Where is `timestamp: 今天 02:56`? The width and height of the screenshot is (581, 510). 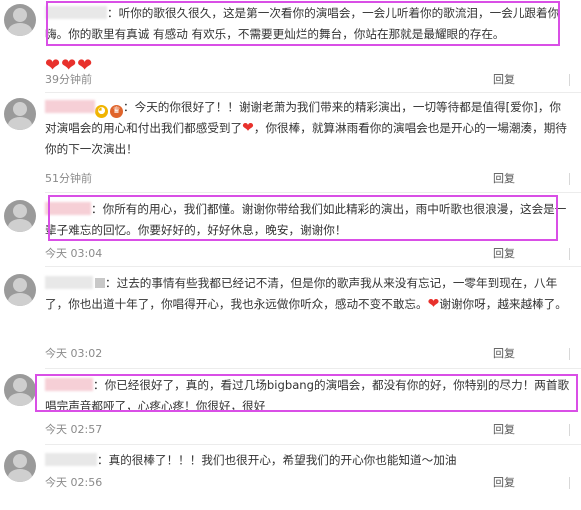 timestamp: 今天 02:56 is located at coordinates (74, 482).